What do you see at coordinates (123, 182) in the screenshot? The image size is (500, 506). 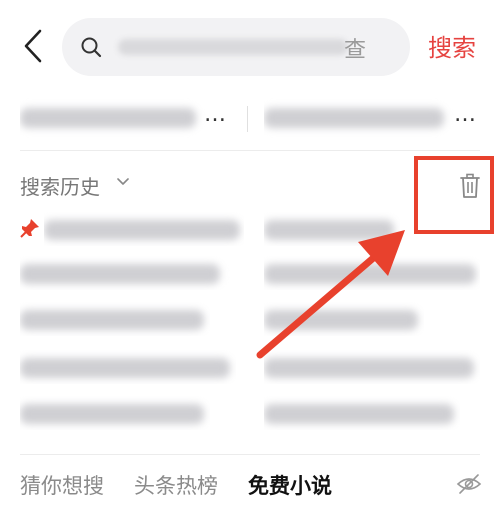 I see `chevron-down-icon` at bounding box center [123, 182].